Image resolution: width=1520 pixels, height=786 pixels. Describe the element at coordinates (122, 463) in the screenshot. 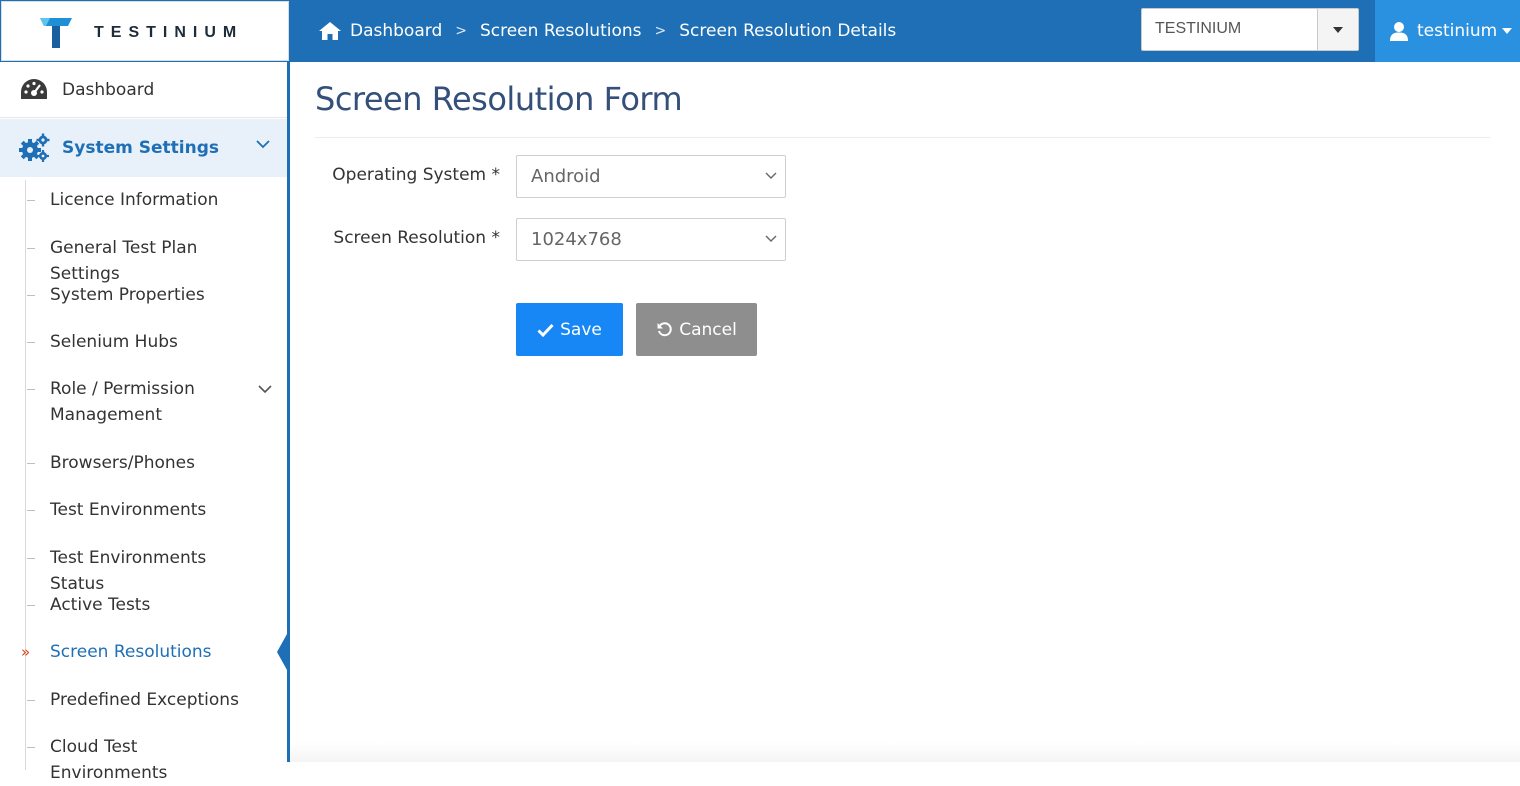

I see `sidebar-item-label: Browsers/Phones` at that location.